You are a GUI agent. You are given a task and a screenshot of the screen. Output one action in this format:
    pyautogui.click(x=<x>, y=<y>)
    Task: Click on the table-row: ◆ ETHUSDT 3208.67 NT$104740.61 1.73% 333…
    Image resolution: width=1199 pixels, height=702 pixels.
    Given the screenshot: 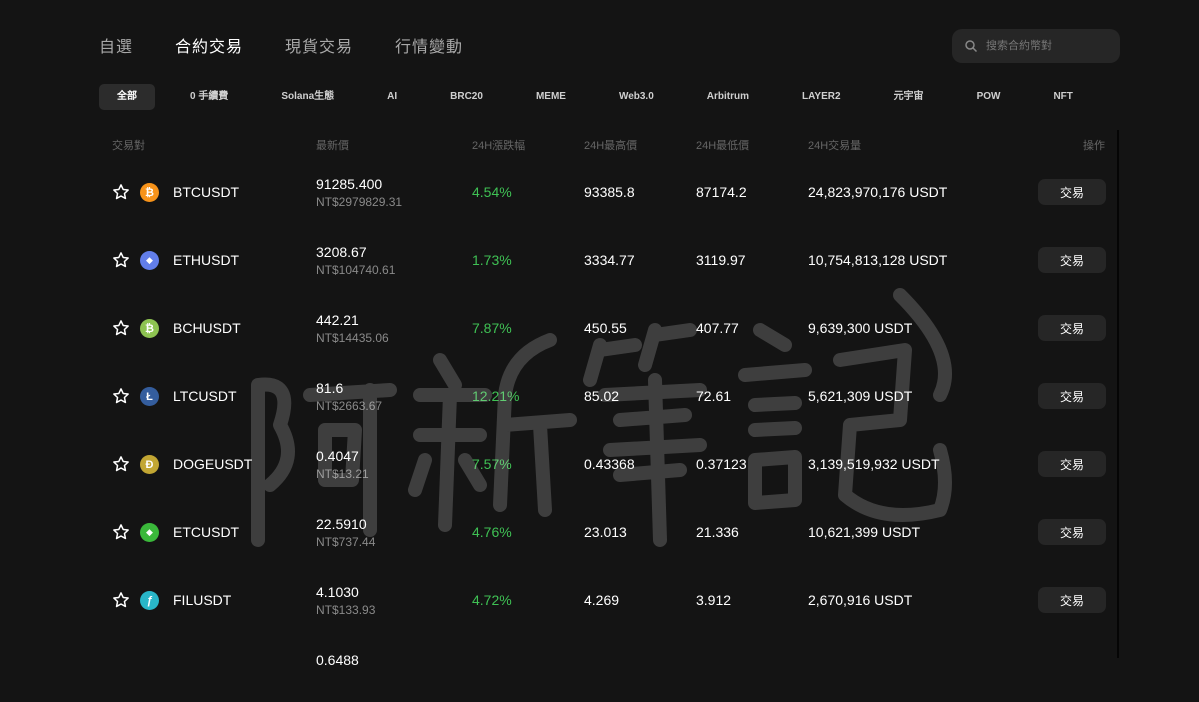 What is the action you would take?
    pyautogui.click(x=599, y=260)
    